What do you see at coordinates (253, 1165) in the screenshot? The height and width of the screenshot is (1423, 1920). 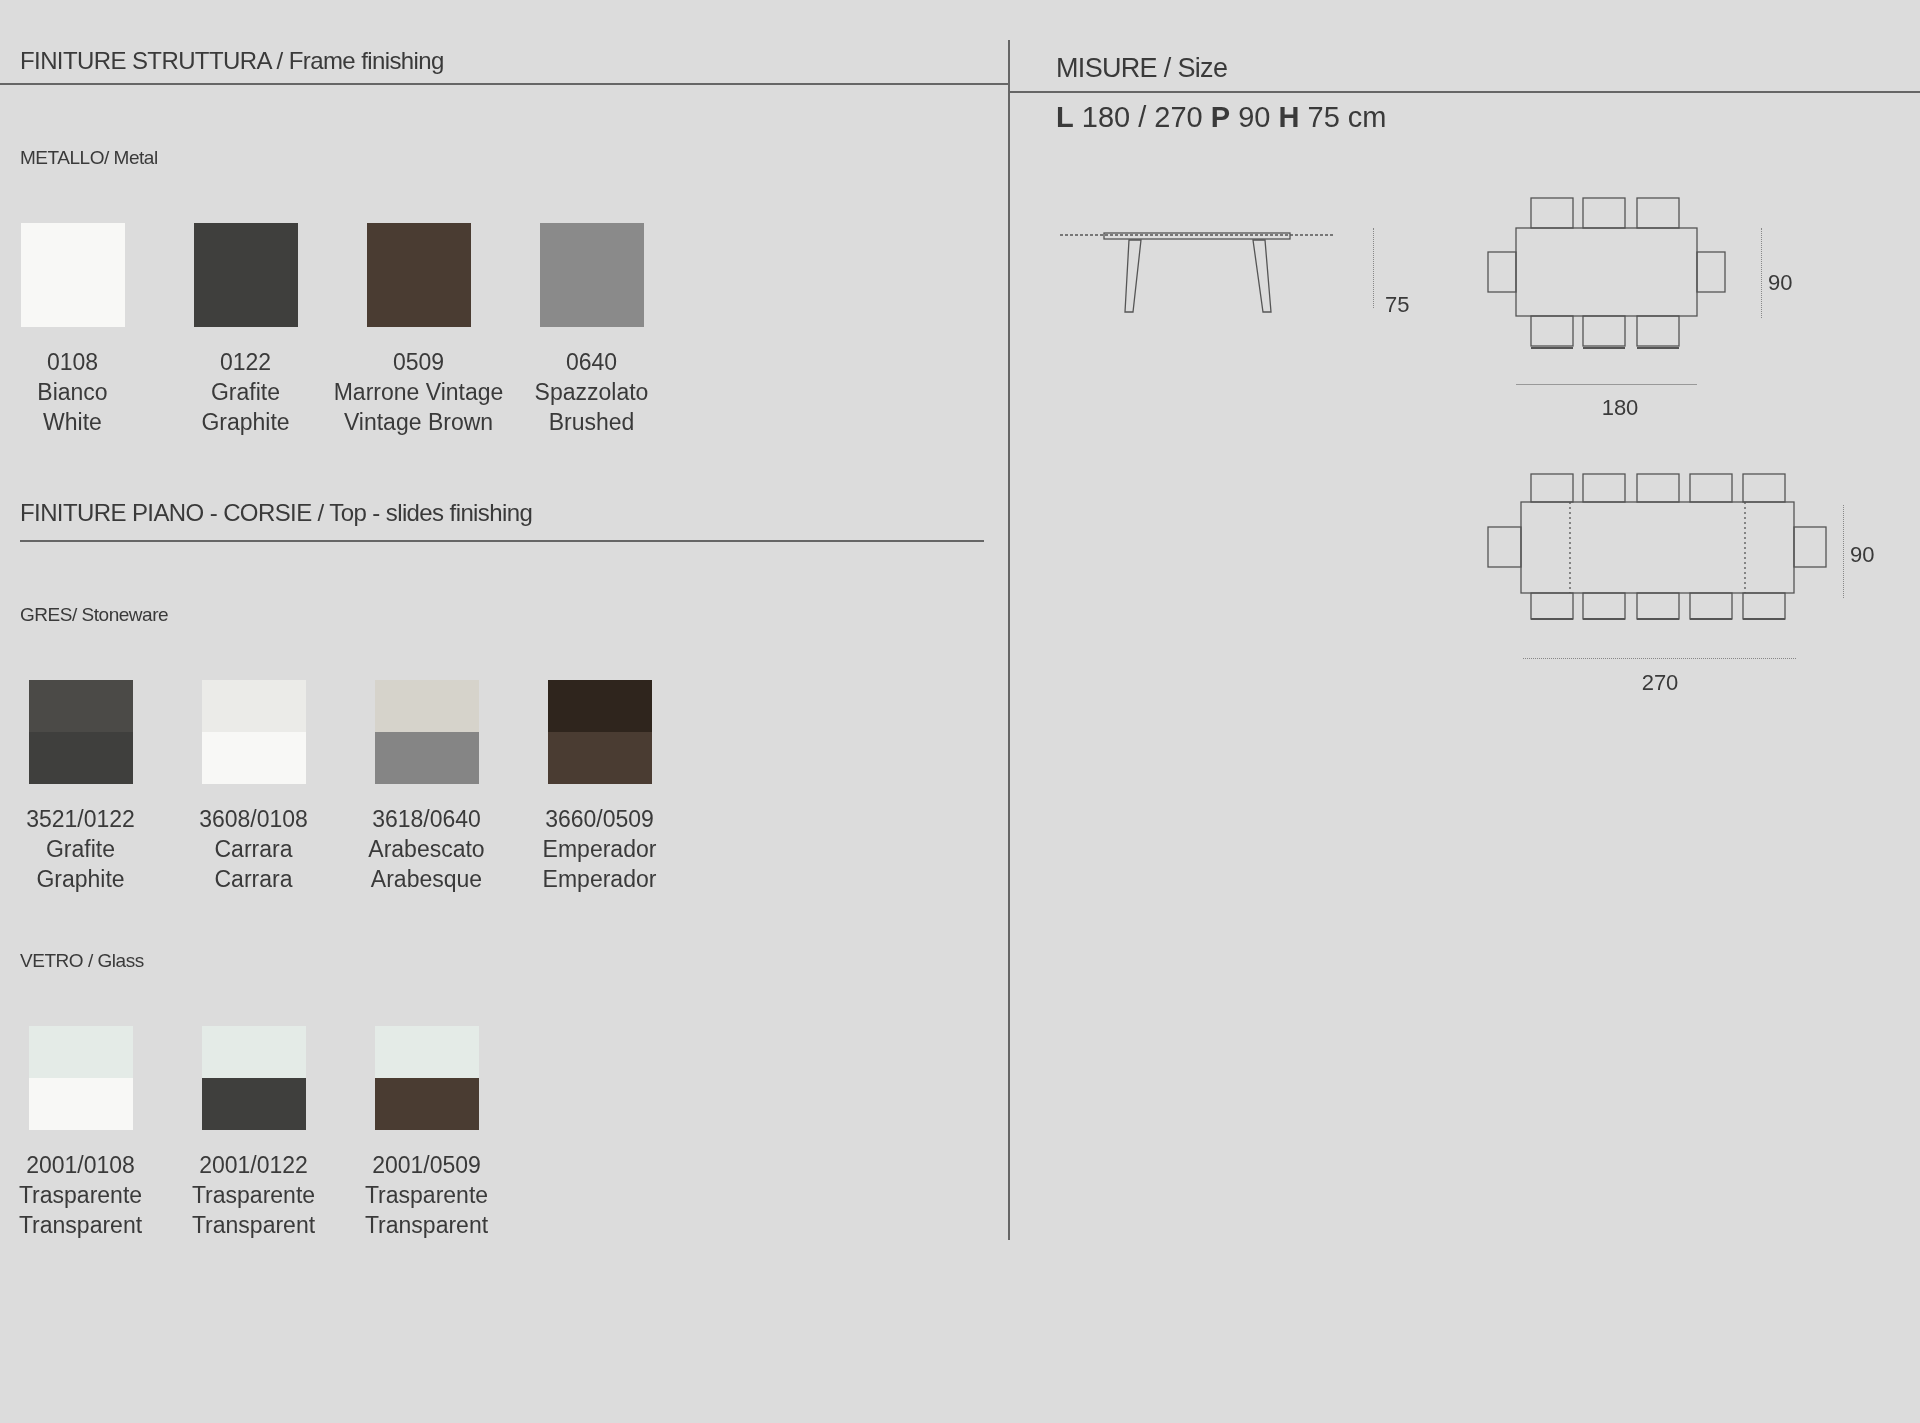 I see `finish-code: 2001/0122` at bounding box center [253, 1165].